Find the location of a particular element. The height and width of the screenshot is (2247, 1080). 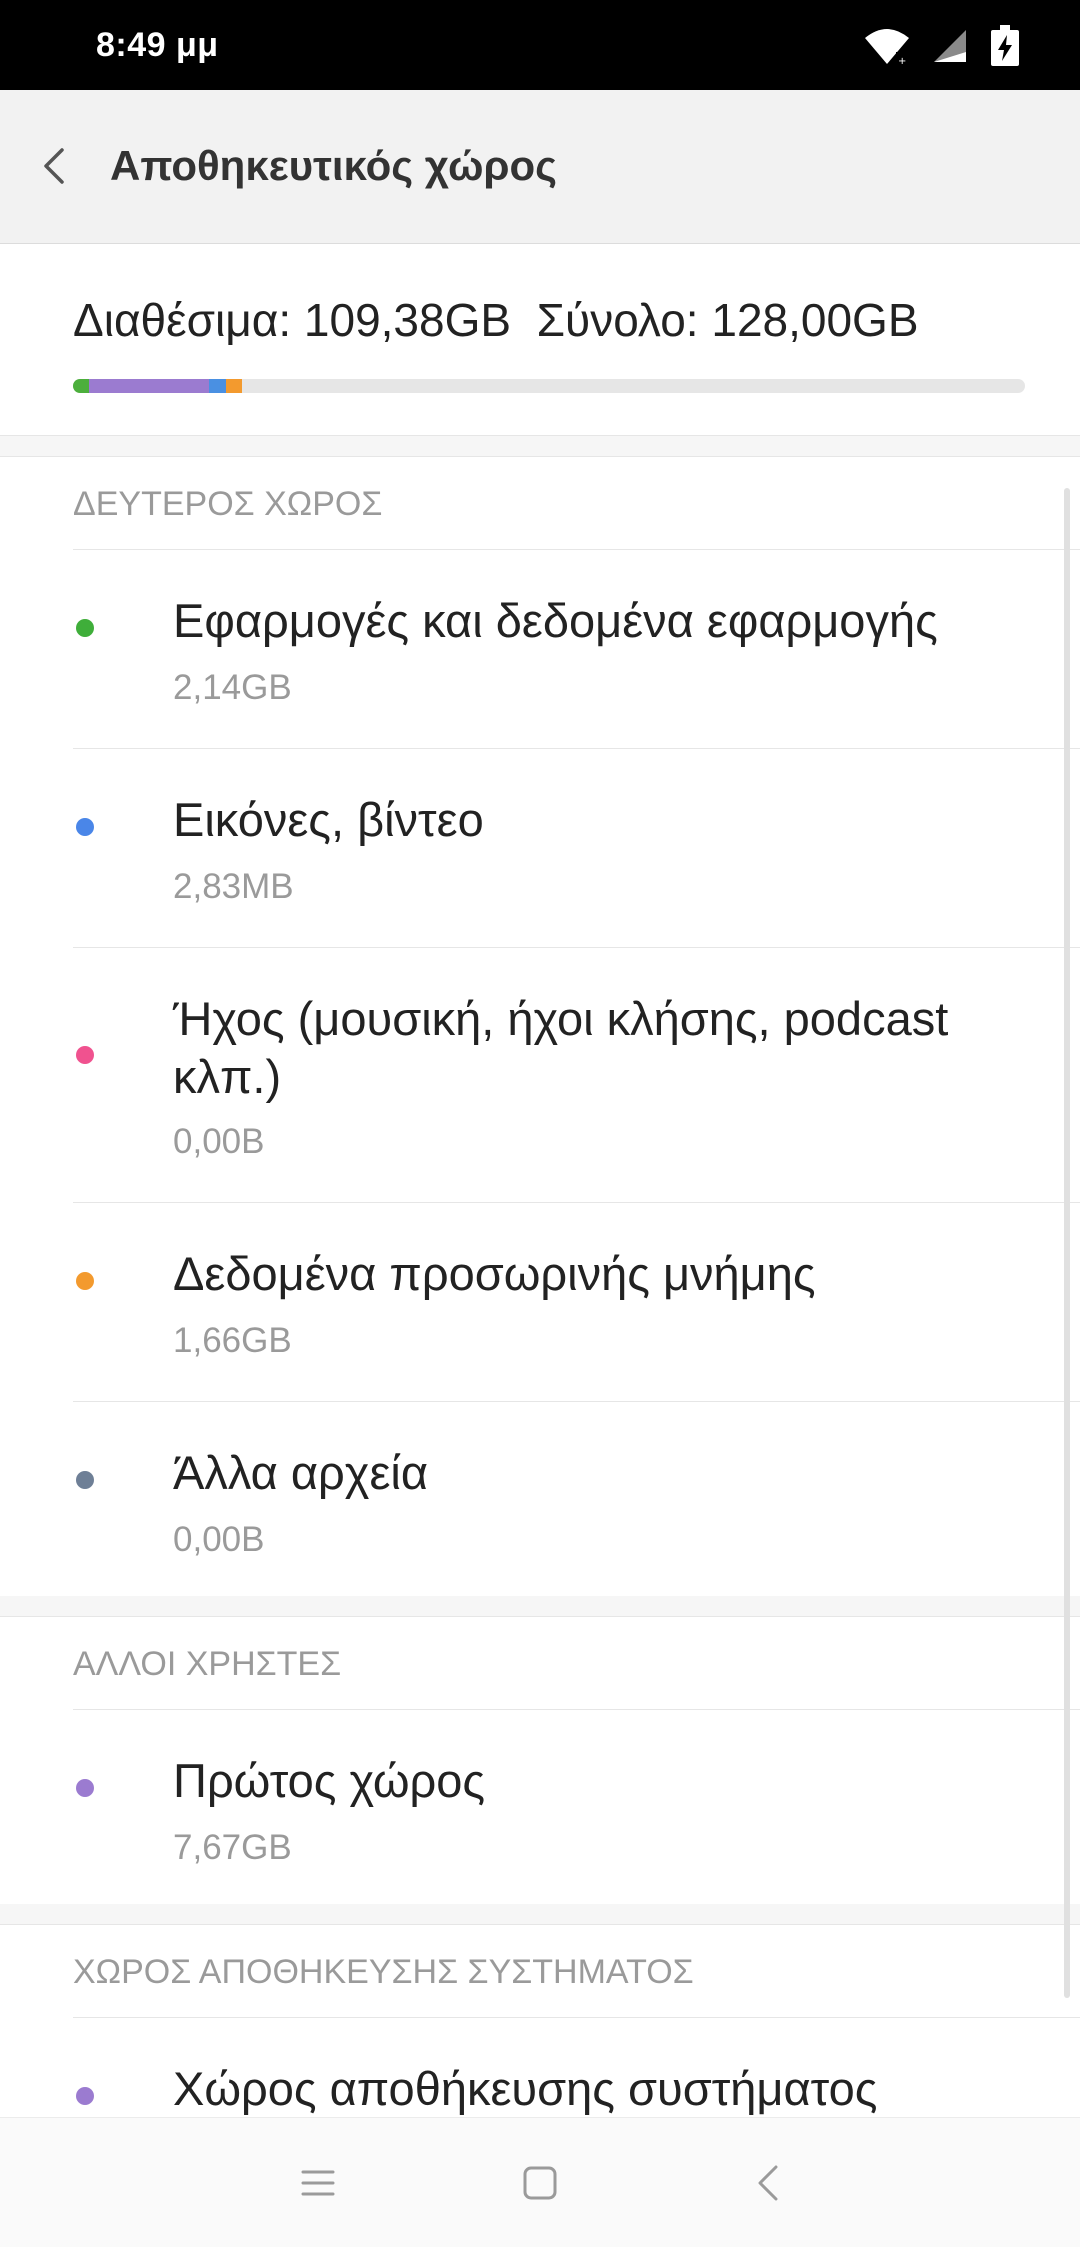

status-time: 8:49 μμ is located at coordinates (157, 45).